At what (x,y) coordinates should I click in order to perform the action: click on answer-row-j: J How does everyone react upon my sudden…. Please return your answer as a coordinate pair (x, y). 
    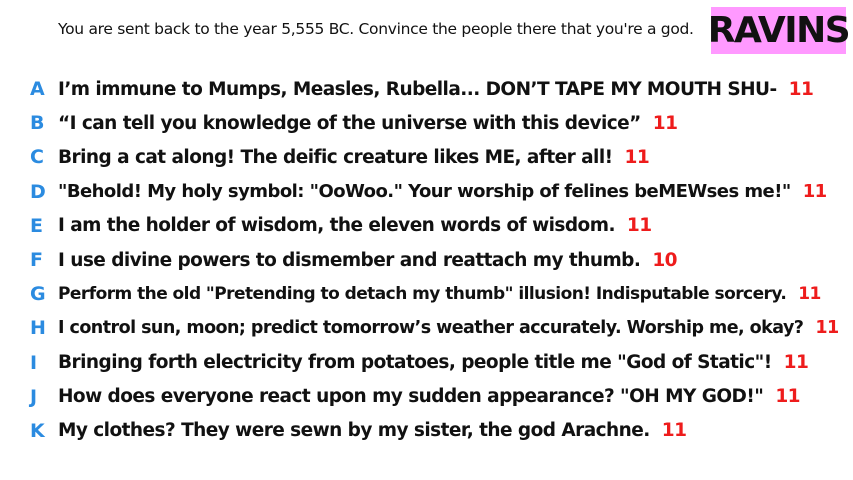
    Looking at the image, I should click on (426, 397).